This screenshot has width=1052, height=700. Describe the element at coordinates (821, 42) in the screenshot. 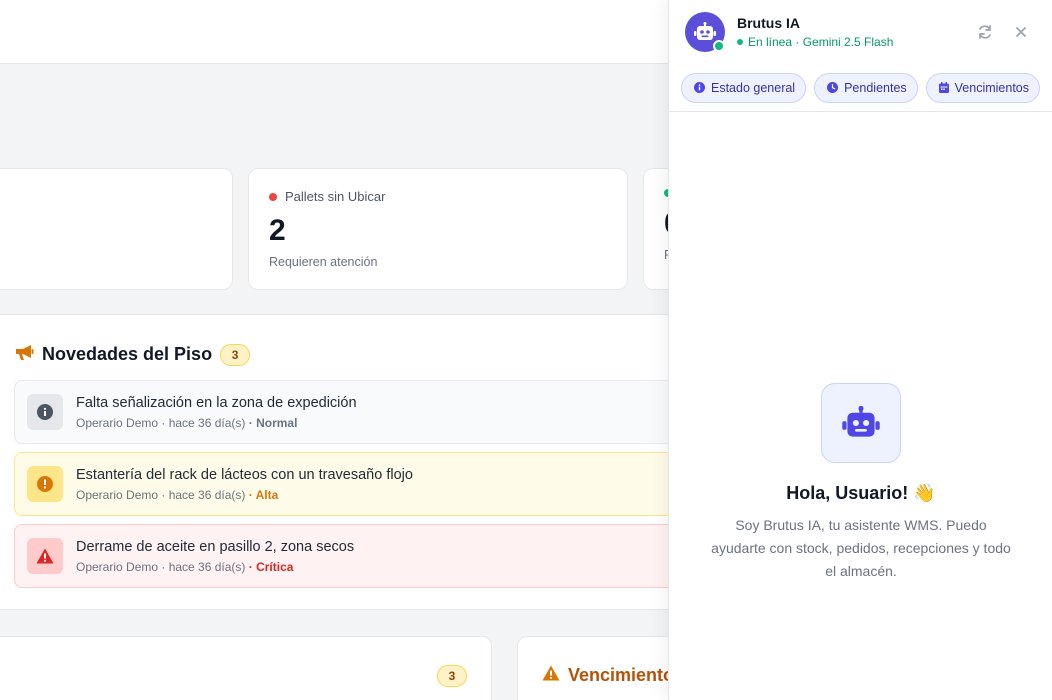

I see `bot-status-text: En línea · Gemini 2.5 Flash` at that location.